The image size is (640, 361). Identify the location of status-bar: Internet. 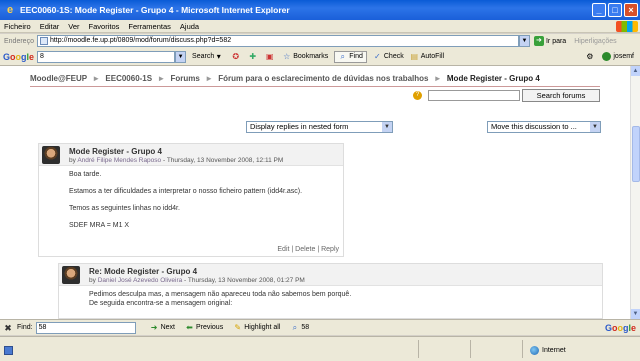
(320, 348).